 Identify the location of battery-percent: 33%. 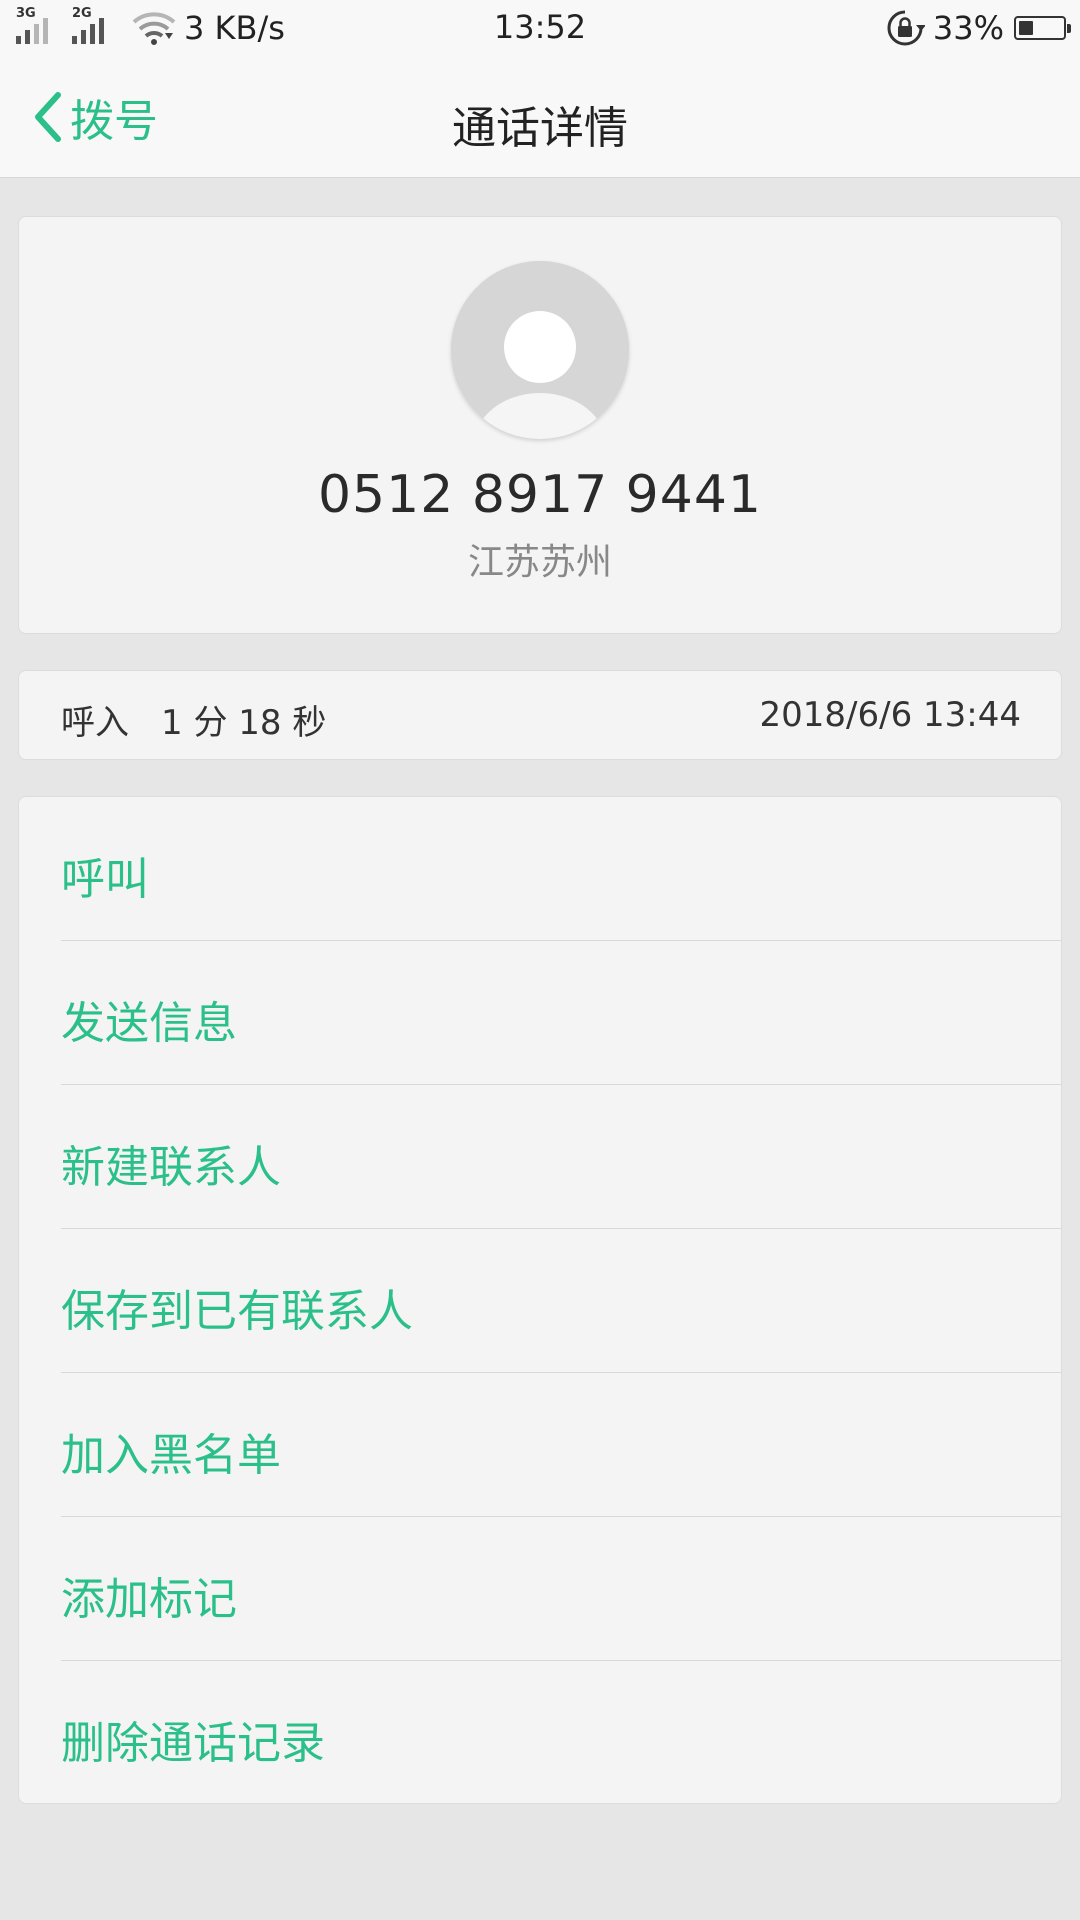
(968, 28).